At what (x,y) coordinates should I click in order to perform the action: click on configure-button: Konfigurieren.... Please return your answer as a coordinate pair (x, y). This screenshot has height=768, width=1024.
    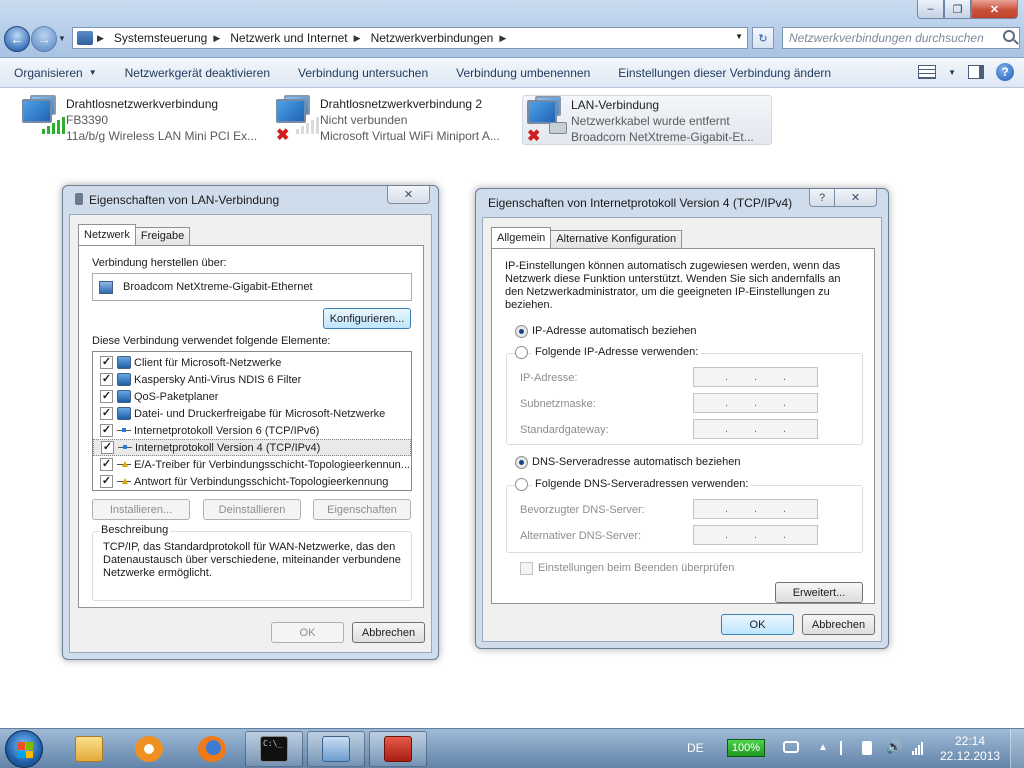
    Looking at the image, I should click on (367, 318).